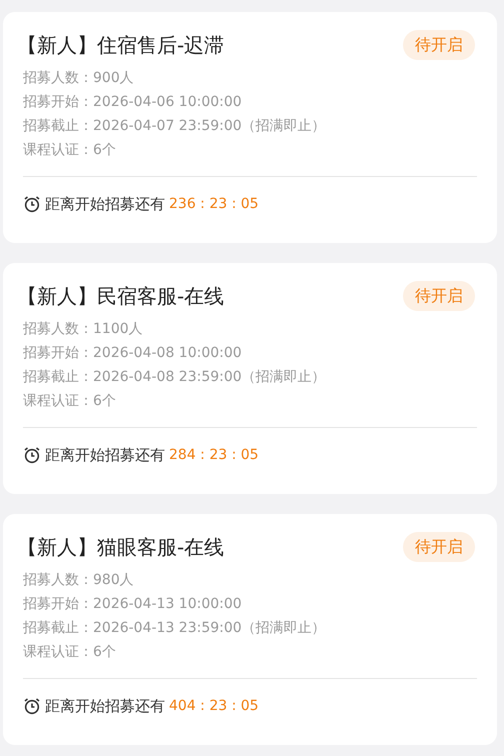 This screenshot has height=756, width=504. Describe the element at coordinates (133, 353) in the screenshot. I see `info-line: 招募开始：2026-04-08 10:00:00` at that location.